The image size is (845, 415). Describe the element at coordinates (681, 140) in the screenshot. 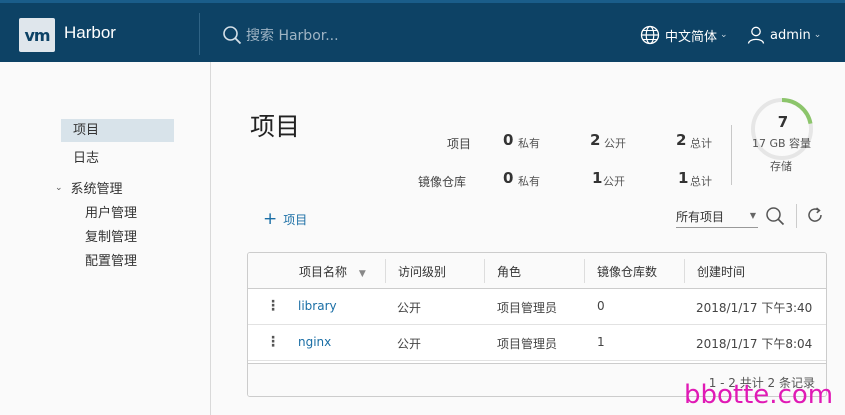

I see `stat-projects-total: 2` at that location.